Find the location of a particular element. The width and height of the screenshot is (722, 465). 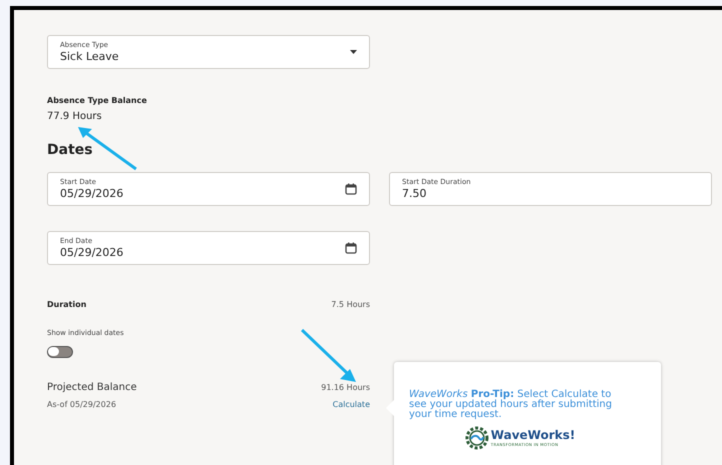

tip-text: WaveWorks Pro-Tip: Select Calculate to see your updated hours after submitting your time request. is located at coordinates (511, 405).